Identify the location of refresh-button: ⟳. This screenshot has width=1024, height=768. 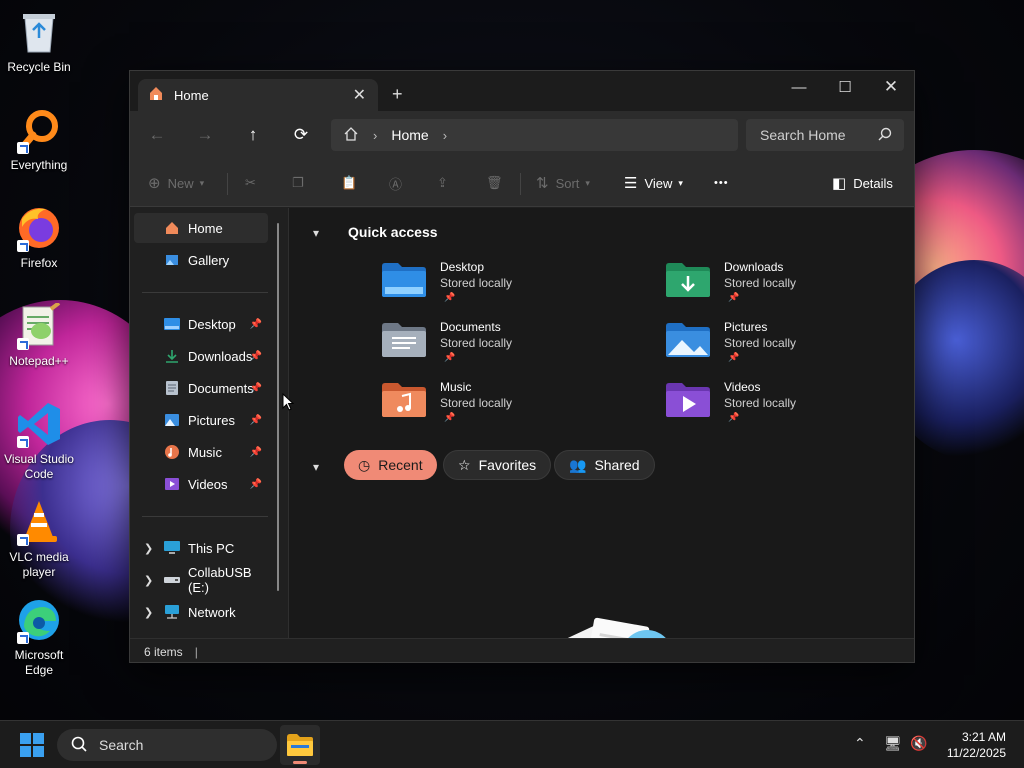
(301, 135).